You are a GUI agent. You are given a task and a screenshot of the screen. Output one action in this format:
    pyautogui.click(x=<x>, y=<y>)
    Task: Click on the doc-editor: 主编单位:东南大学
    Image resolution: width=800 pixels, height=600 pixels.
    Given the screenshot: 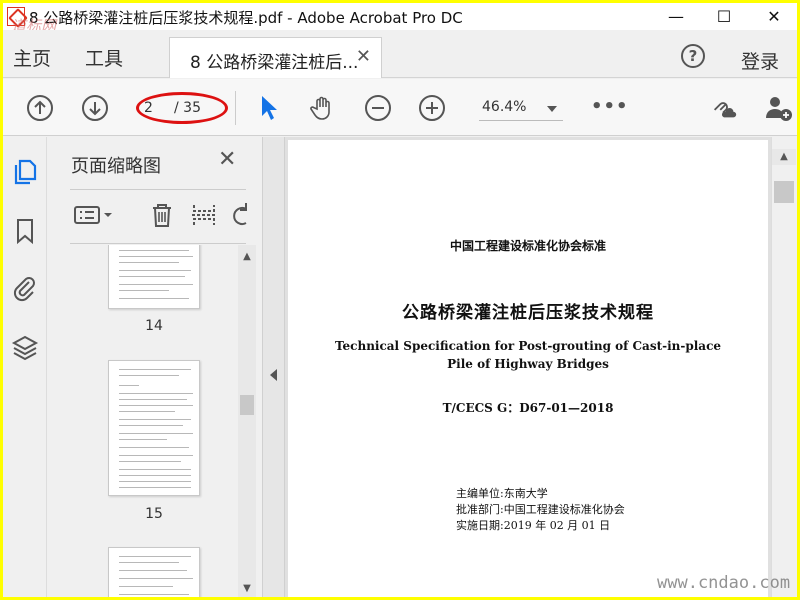 What is the action you would take?
    pyautogui.click(x=502, y=493)
    